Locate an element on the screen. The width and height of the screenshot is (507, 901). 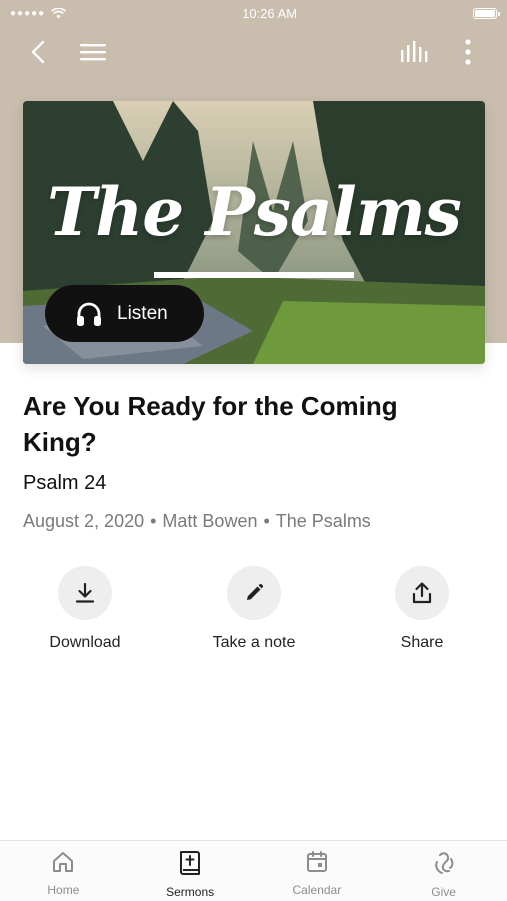
calendar-icon is located at coordinates (316, 861).